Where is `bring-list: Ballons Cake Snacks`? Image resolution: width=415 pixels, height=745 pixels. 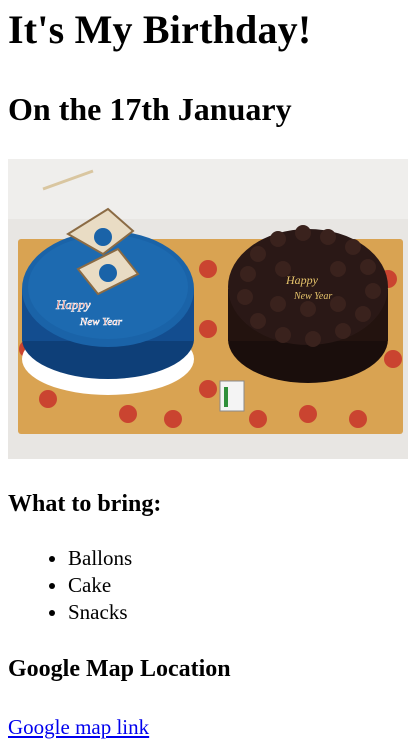 bring-list: Ballons Cake Snacks is located at coordinates (207, 585).